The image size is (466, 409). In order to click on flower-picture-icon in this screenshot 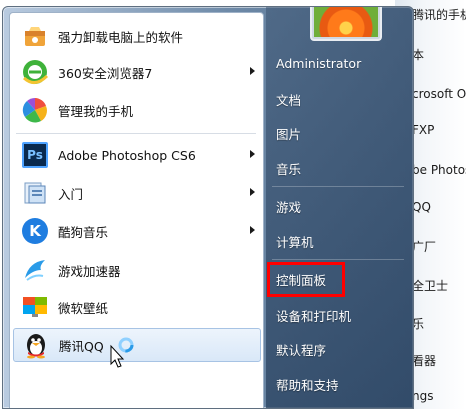, I will do `click(346, 22)`.